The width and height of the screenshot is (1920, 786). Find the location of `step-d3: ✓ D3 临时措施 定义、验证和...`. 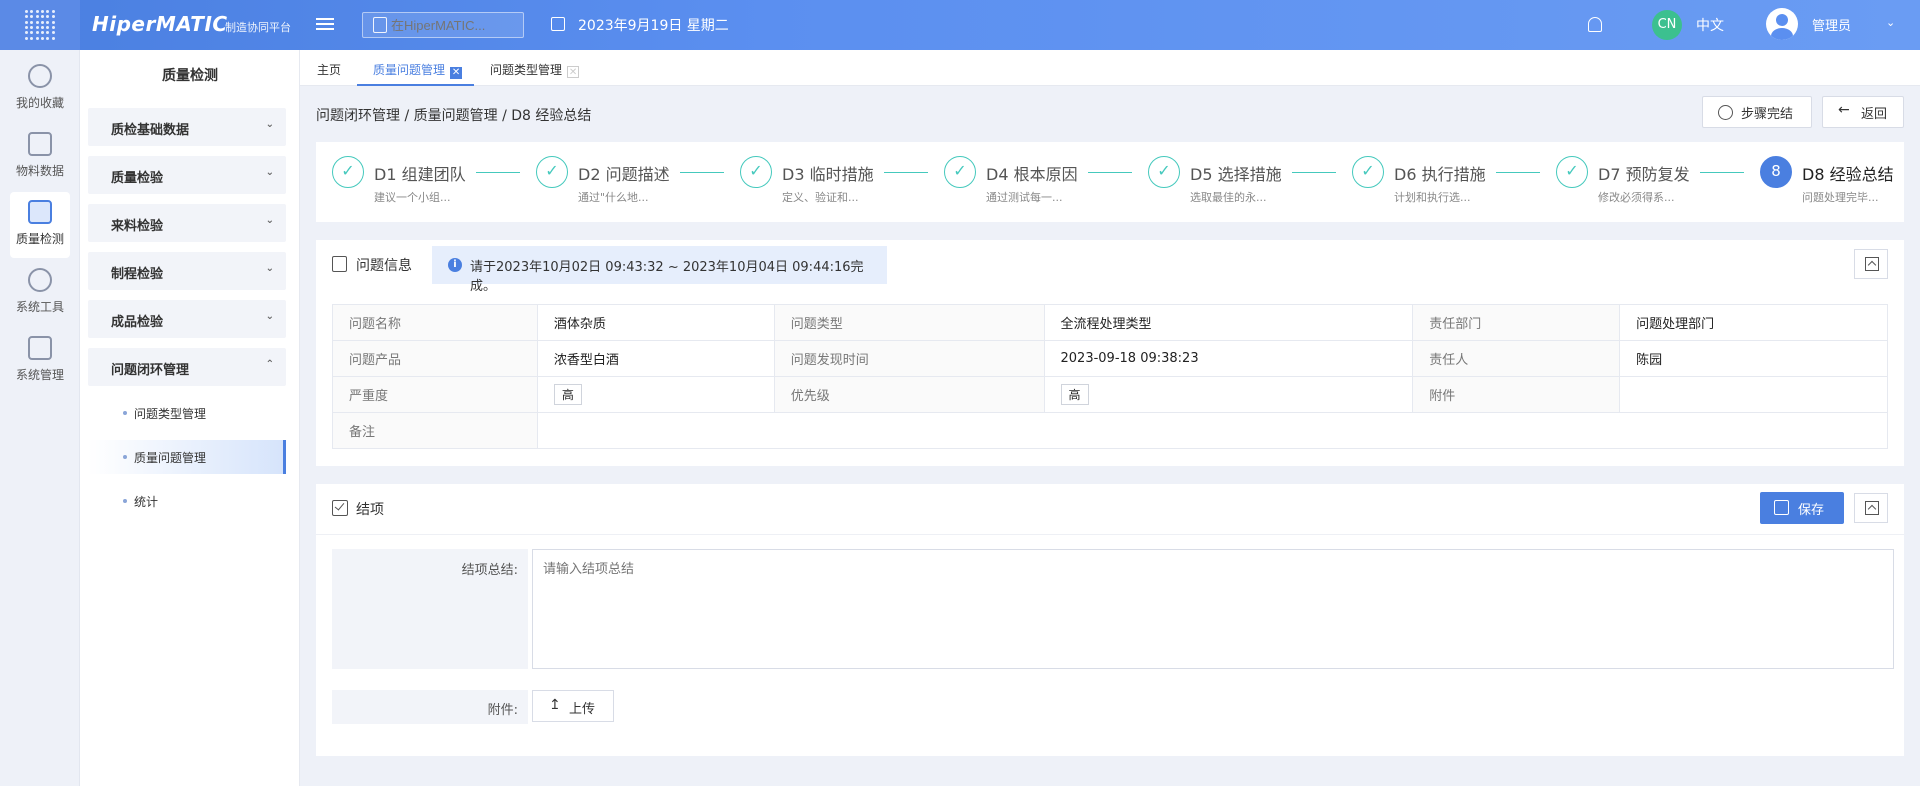

step-d3: ✓ D3 临时措施 定义、验证和... is located at coordinates (840, 183).